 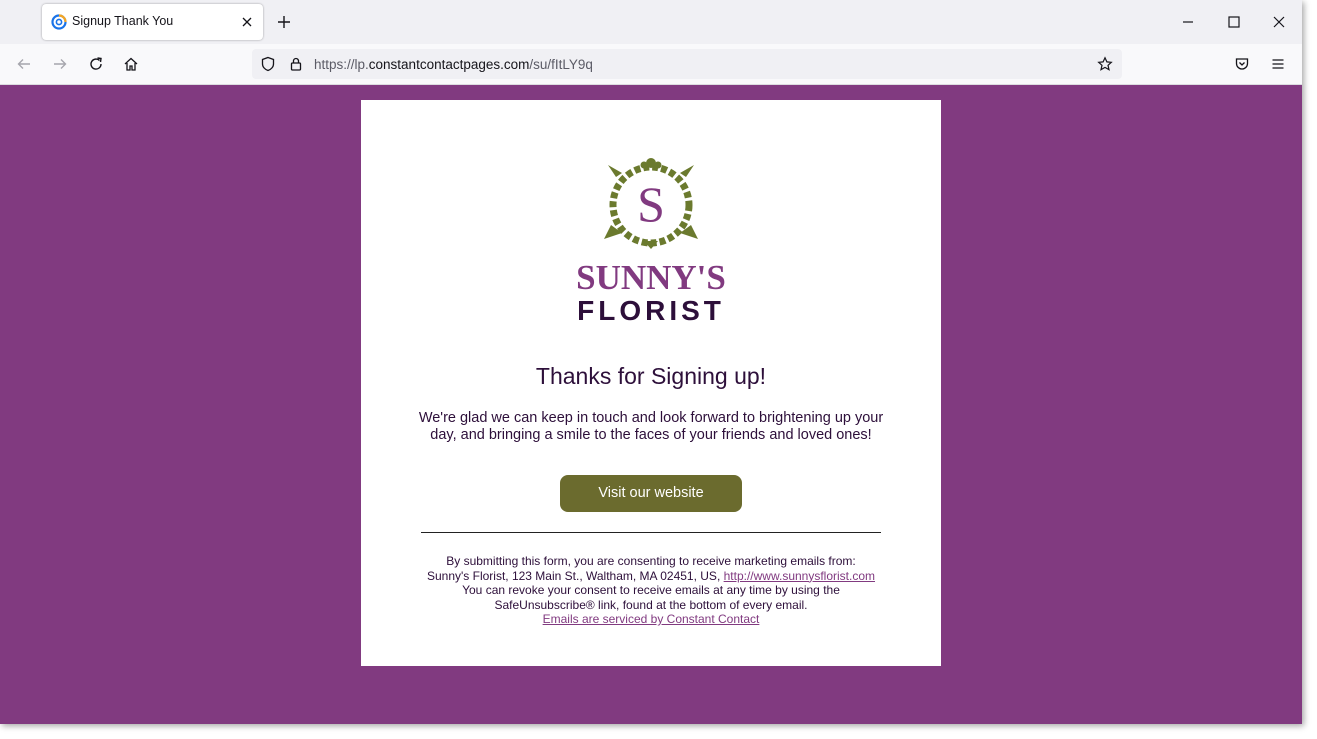 What do you see at coordinates (123, 21) in the screenshot?
I see `tab-title: Signup Thank You` at bounding box center [123, 21].